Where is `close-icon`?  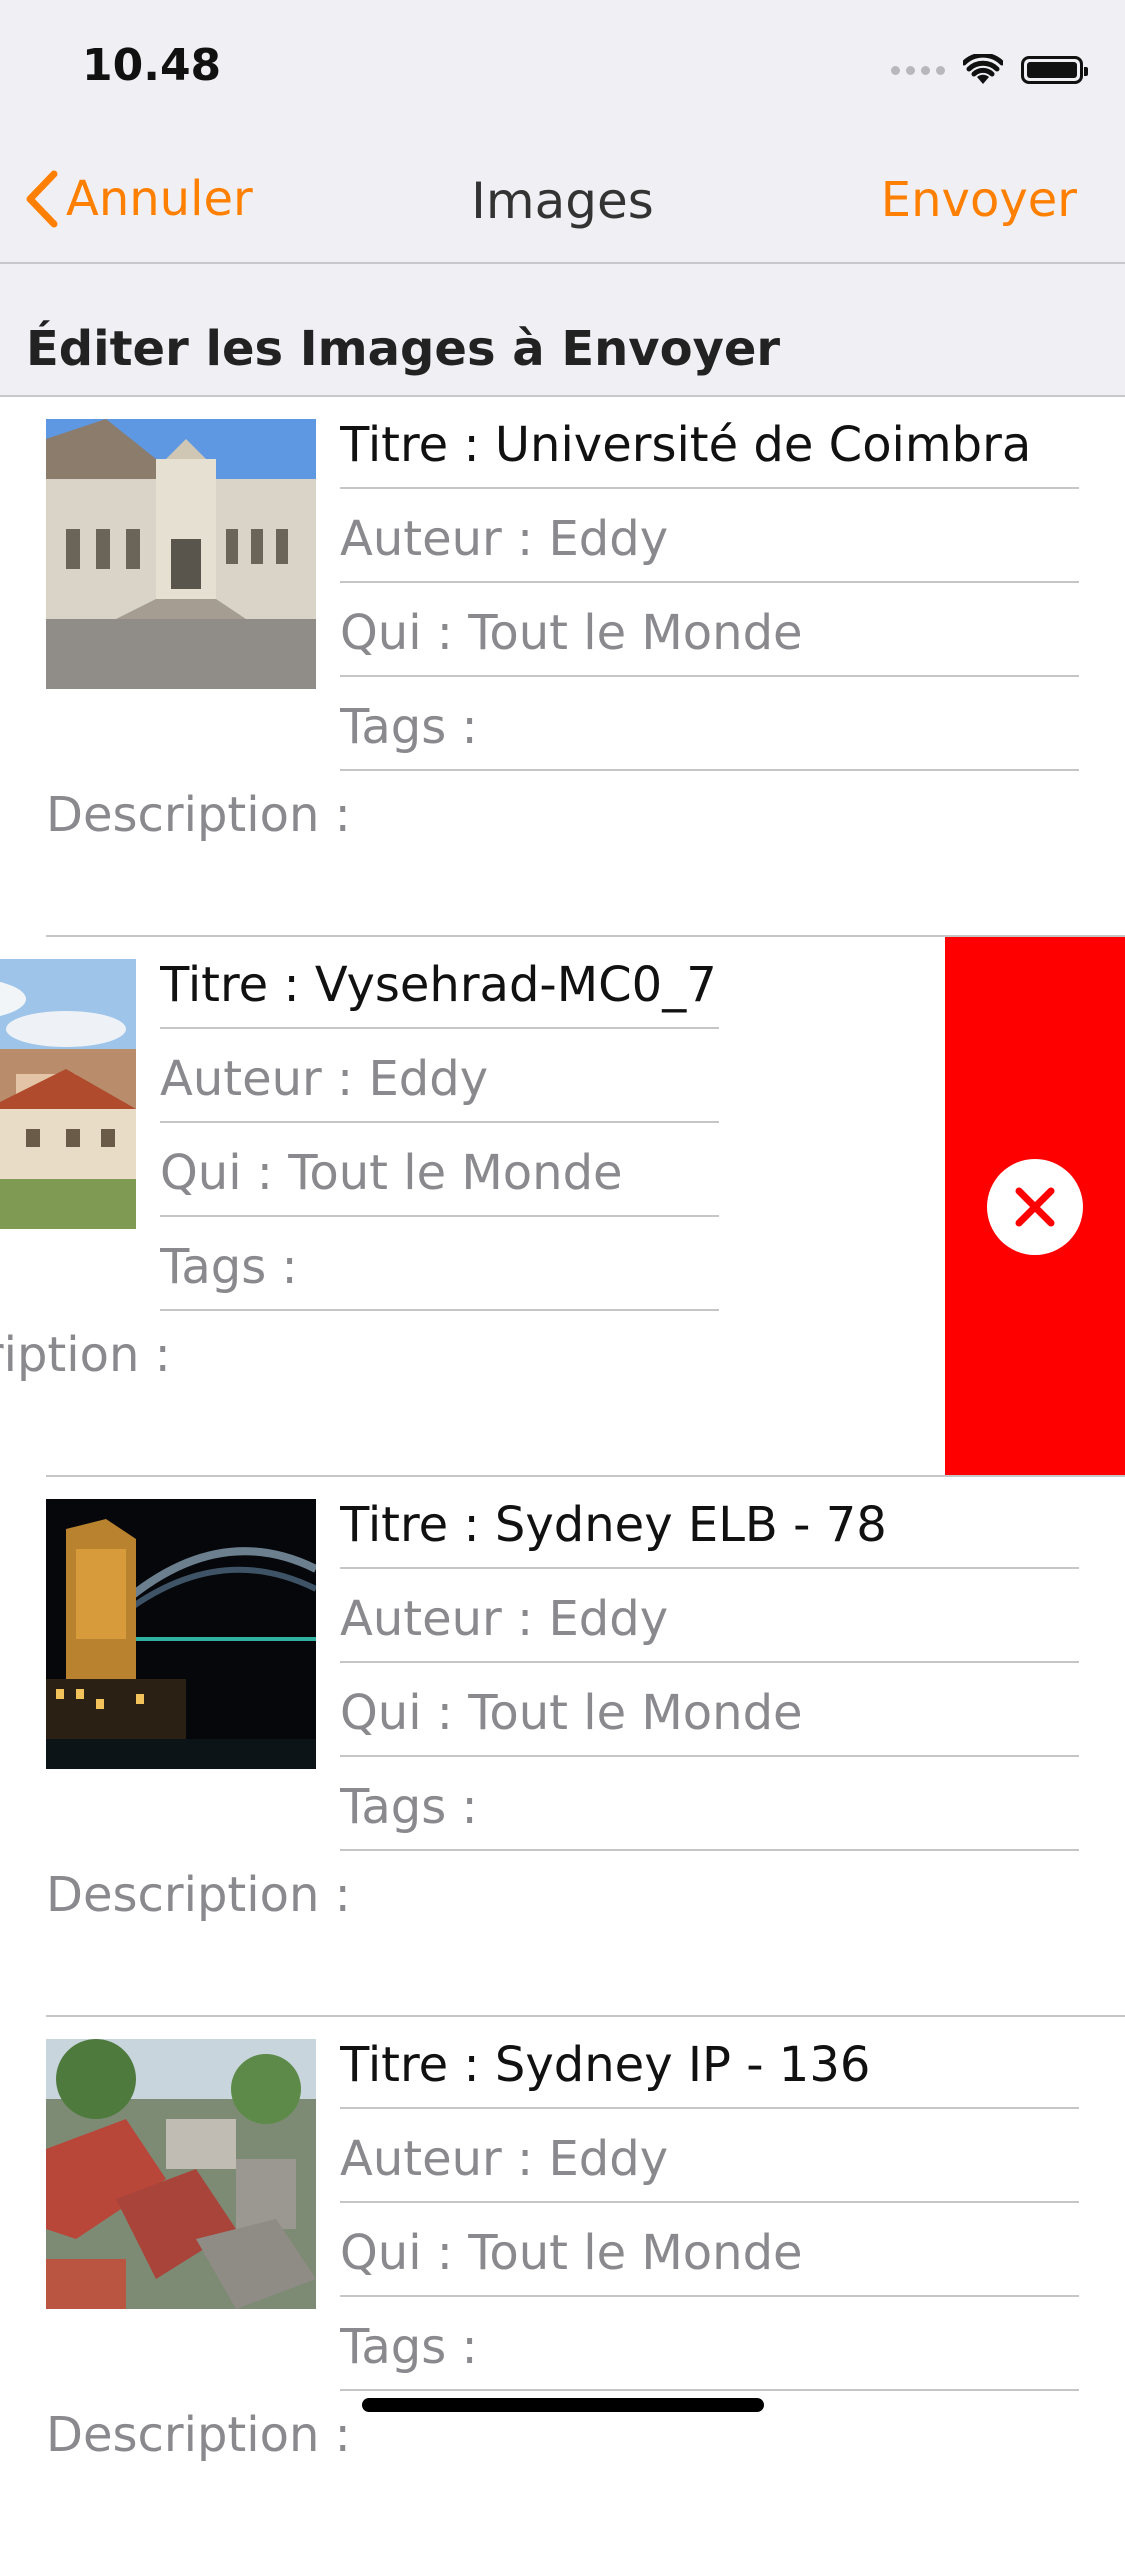
close-icon is located at coordinates (1035, 1207).